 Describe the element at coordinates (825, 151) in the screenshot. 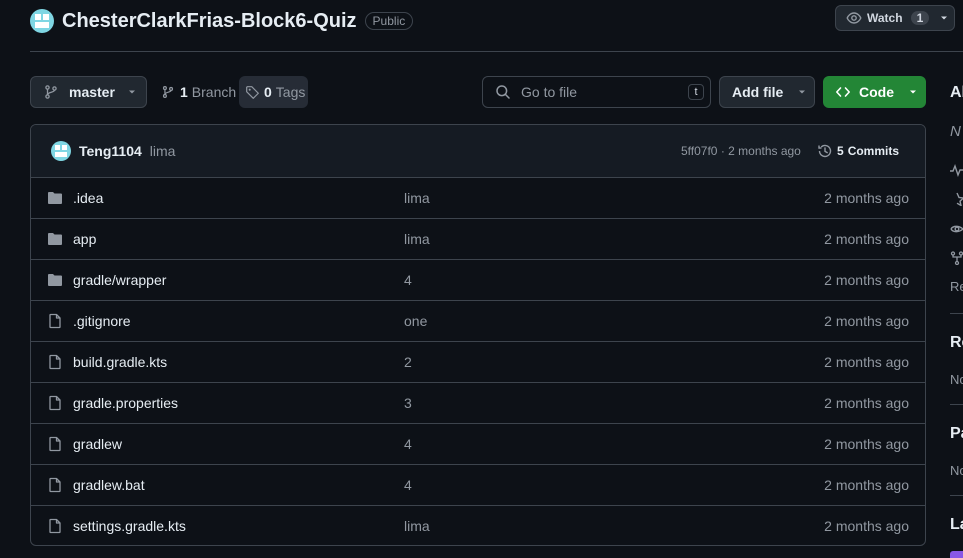

I see `history-icon` at that location.